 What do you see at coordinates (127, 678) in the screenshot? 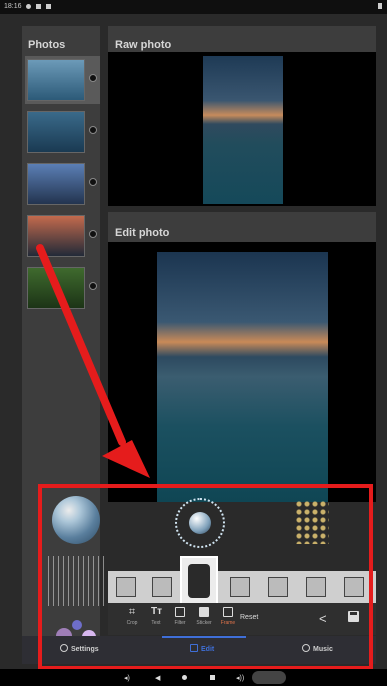
I see `volume-down-icon: ◂)` at bounding box center [127, 678].